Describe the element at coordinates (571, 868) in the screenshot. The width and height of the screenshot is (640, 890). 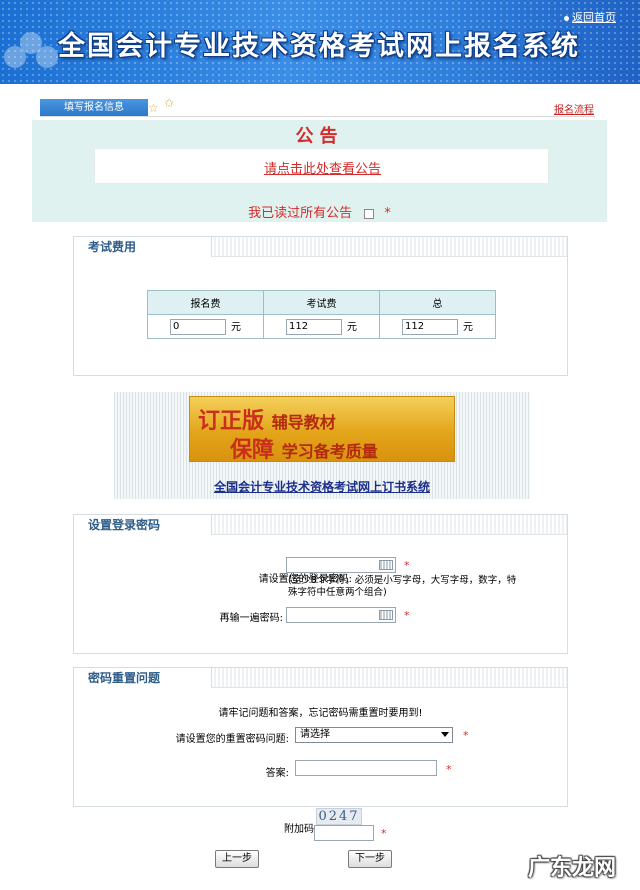
I see `watermark: 广东龙网` at that location.